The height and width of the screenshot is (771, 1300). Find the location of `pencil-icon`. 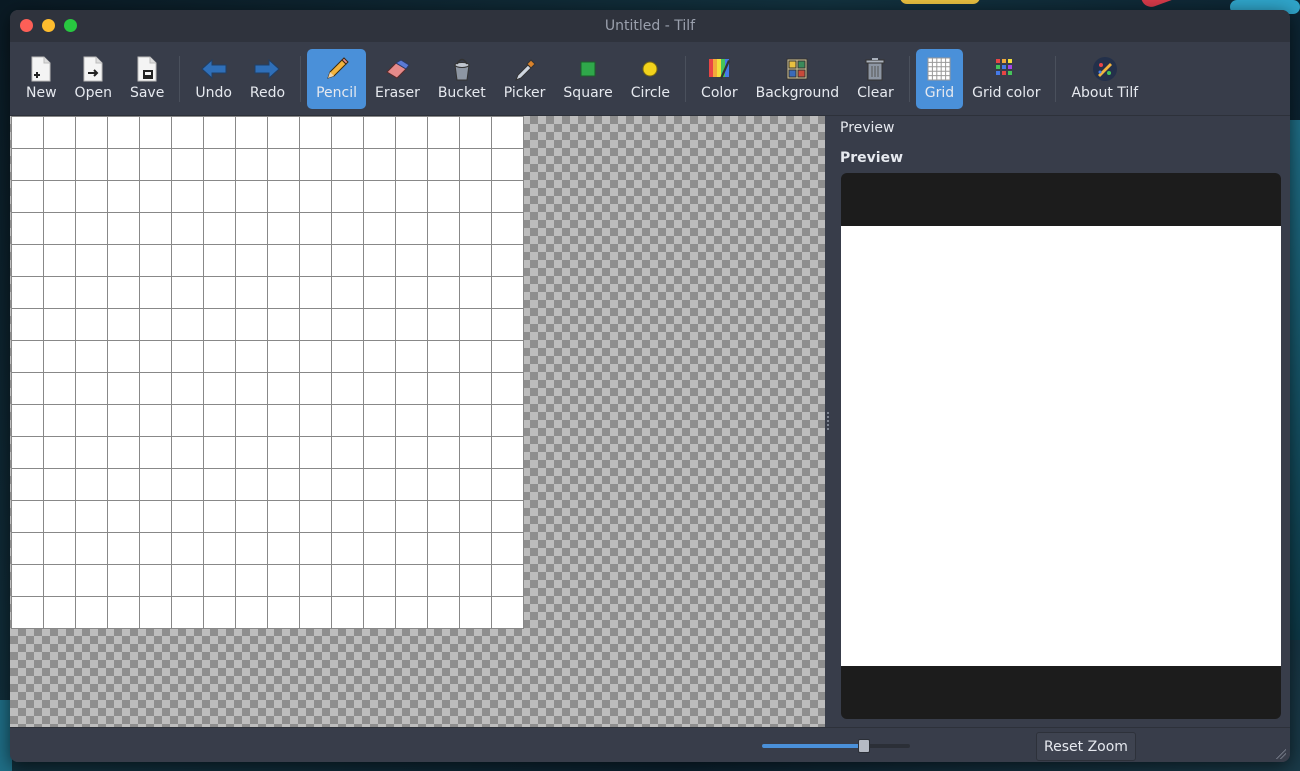

pencil-icon is located at coordinates (337, 69).